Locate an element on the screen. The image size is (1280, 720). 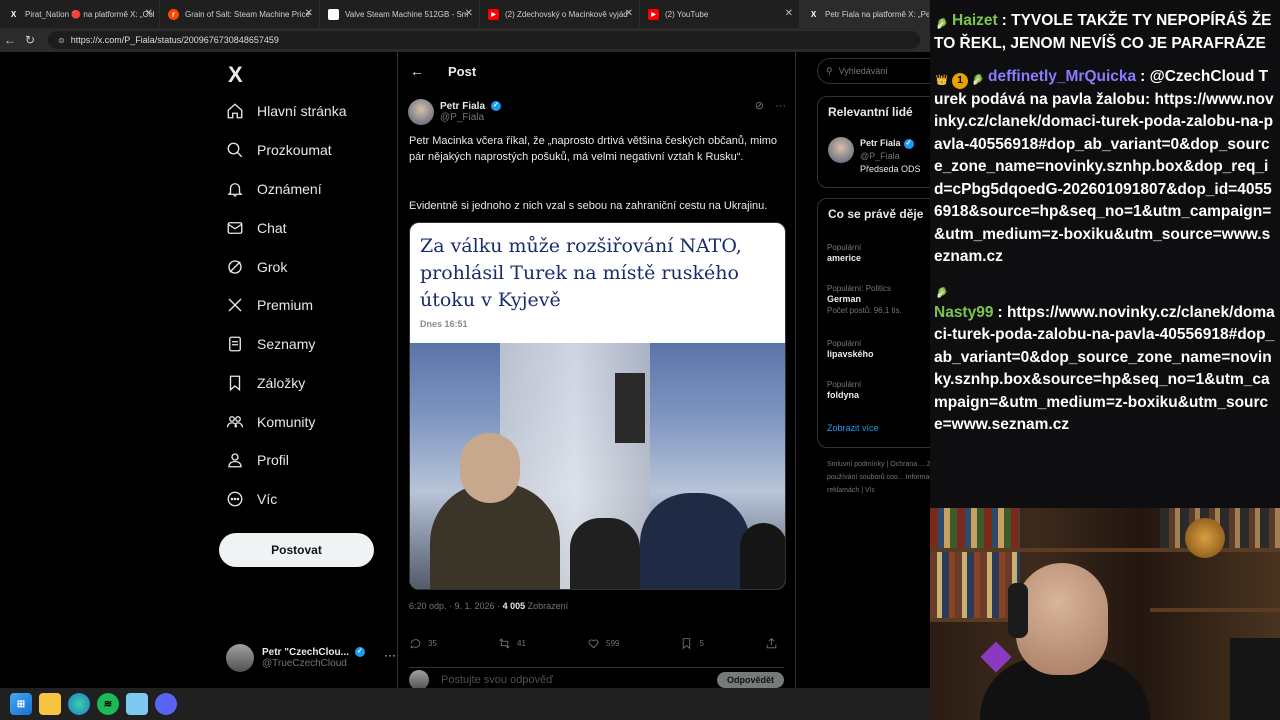
account-switcher: Petr "CzechClou... ✓ @TrueCzechCloud ··· is located at coordinates (311, 658).